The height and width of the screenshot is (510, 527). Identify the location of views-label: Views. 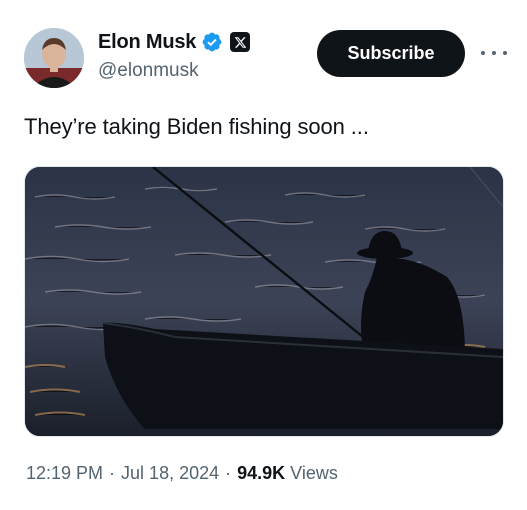
(314, 473).